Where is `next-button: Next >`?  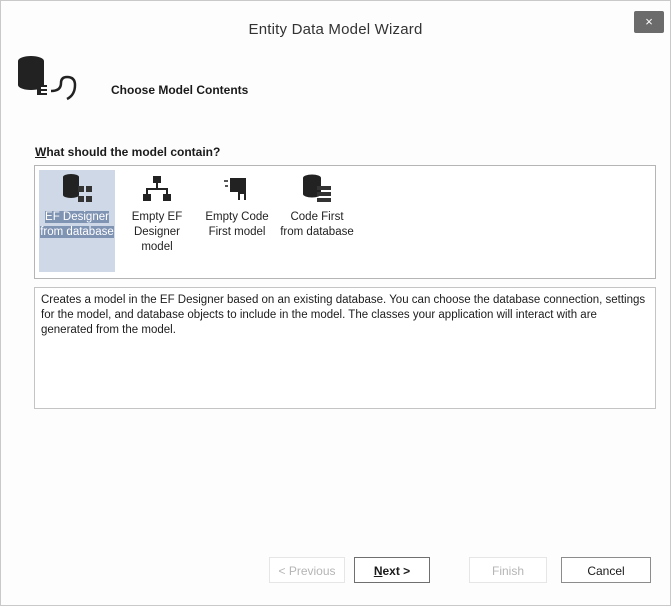 next-button: Next > is located at coordinates (392, 570).